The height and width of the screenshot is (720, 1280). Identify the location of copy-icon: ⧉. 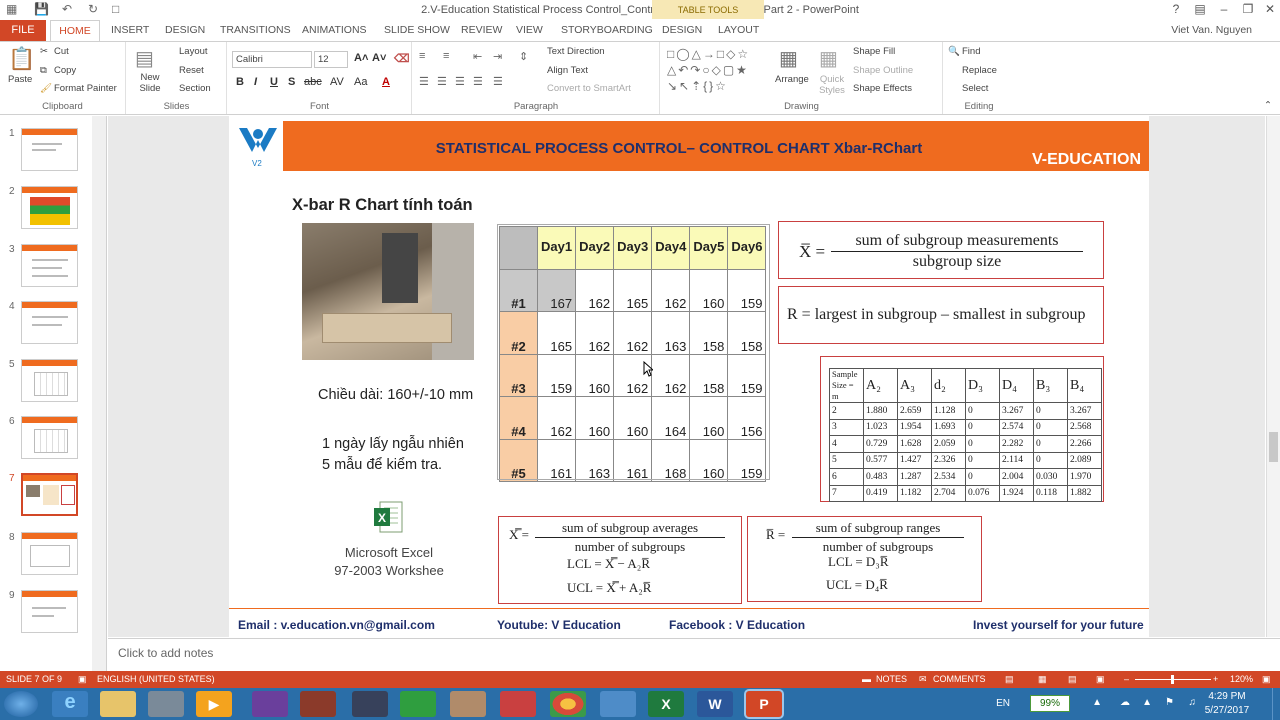
(43, 70).